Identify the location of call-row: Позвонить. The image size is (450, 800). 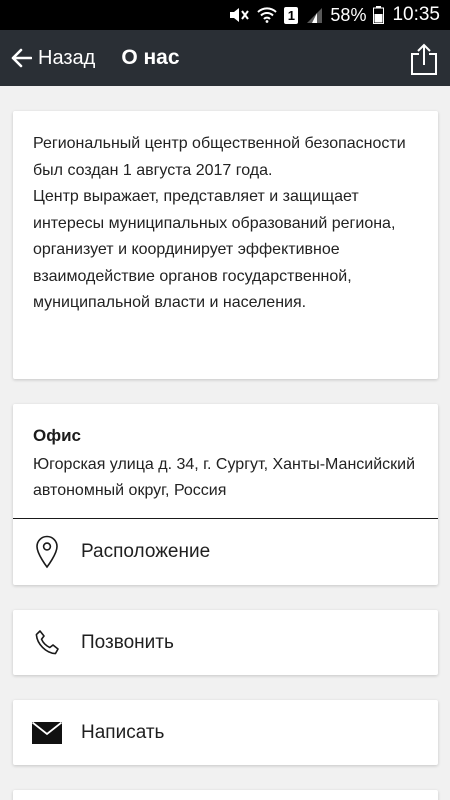
(225, 642).